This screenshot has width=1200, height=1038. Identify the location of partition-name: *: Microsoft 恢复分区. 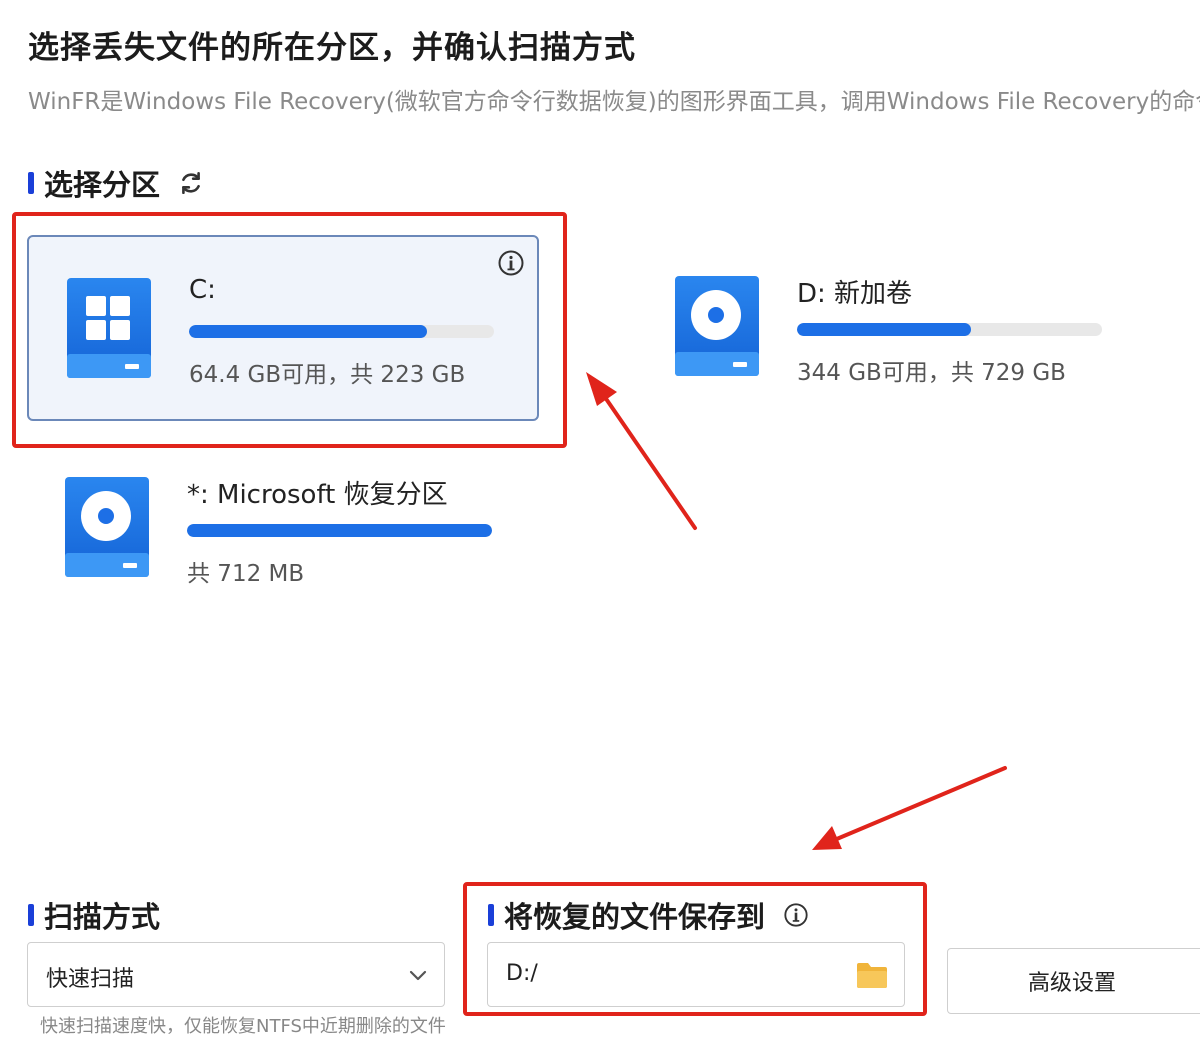
(317, 495).